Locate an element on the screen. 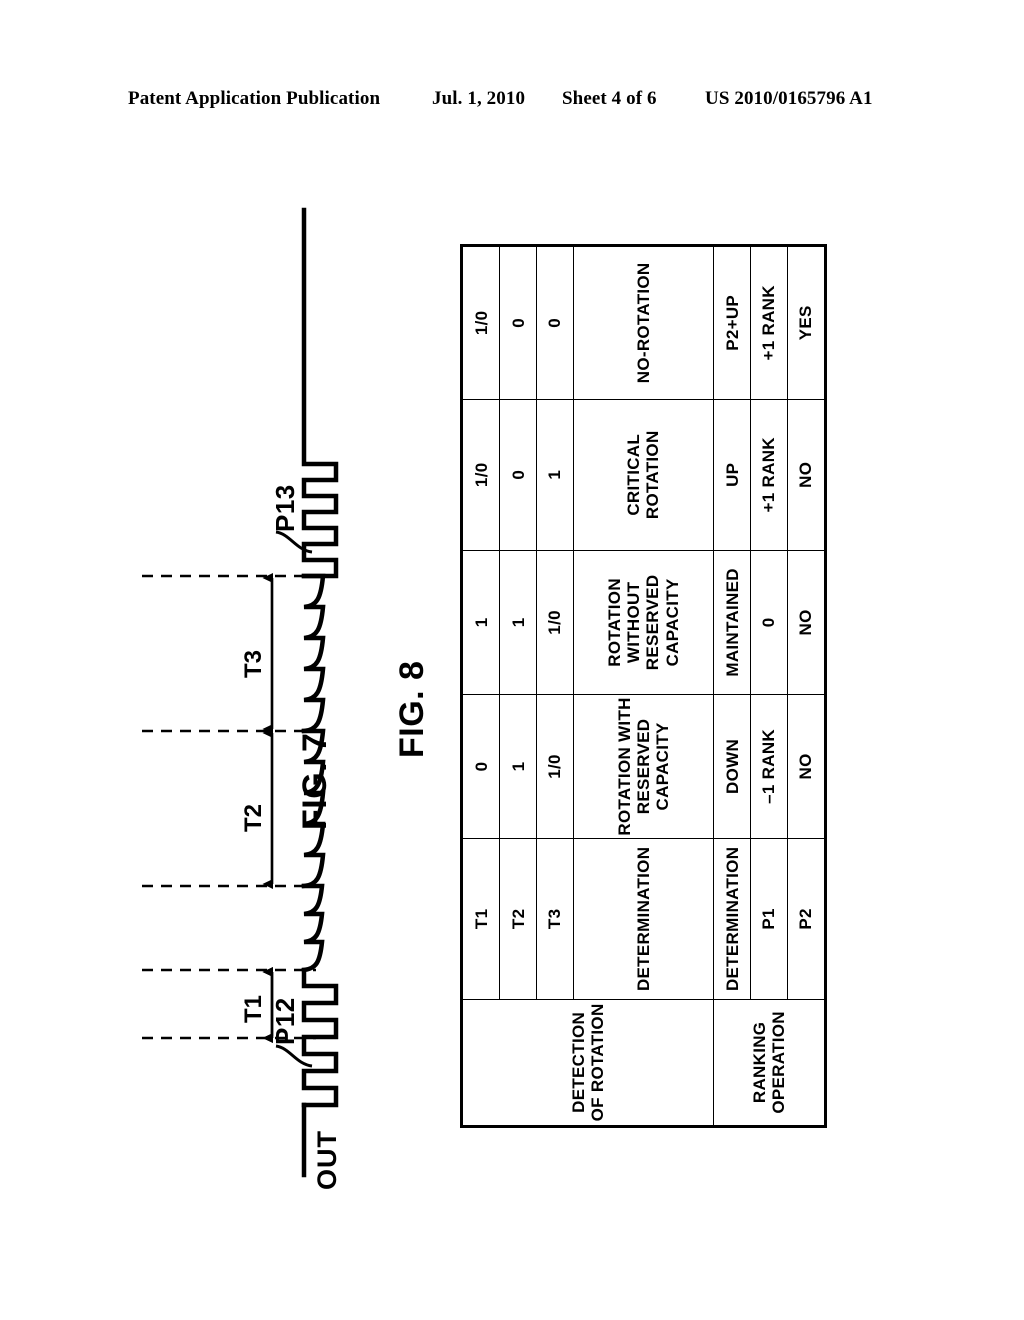  cell-r1-p1: –1 RANK is located at coordinates (769, 766).